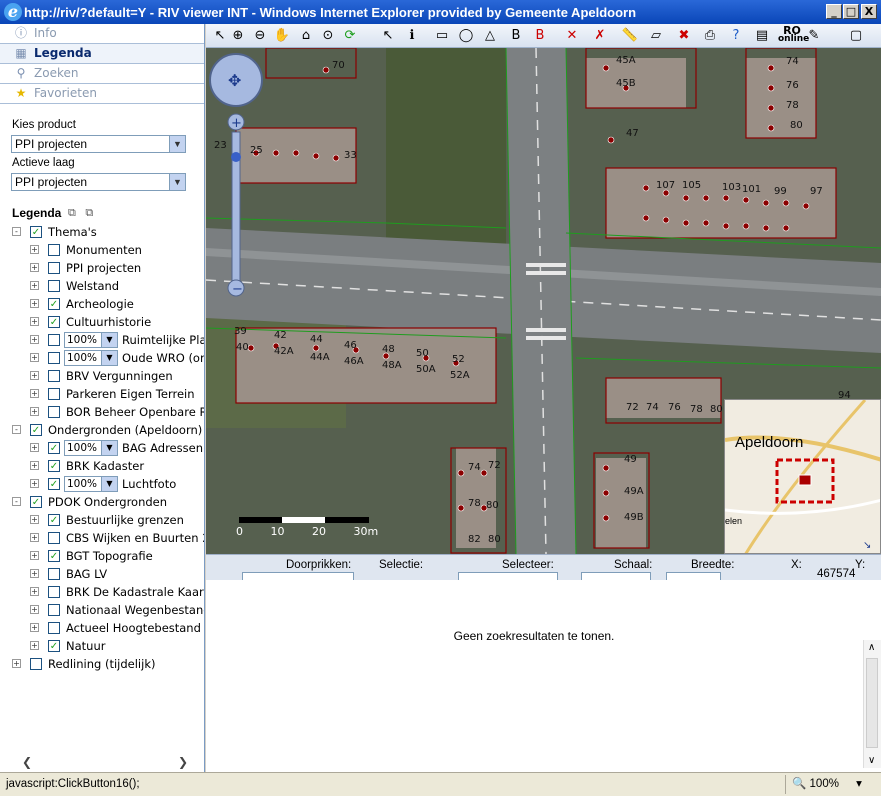 Image resolution: width=881 pixels, height=796 pixels. Describe the element at coordinates (710, 36) in the screenshot. I see `print-icon: ⎙` at that location.